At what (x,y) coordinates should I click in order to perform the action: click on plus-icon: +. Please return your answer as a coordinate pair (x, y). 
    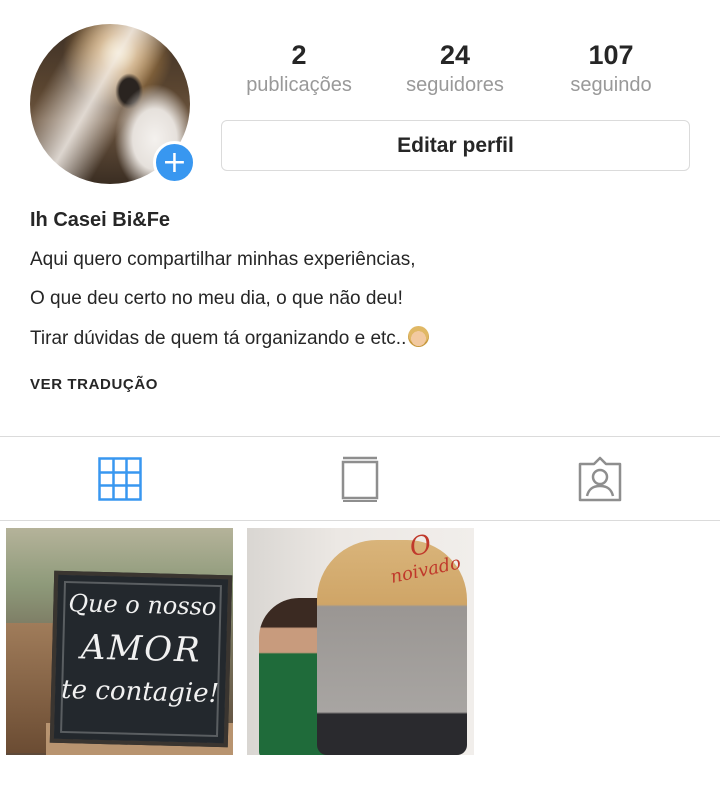
    Looking at the image, I should click on (174, 162).